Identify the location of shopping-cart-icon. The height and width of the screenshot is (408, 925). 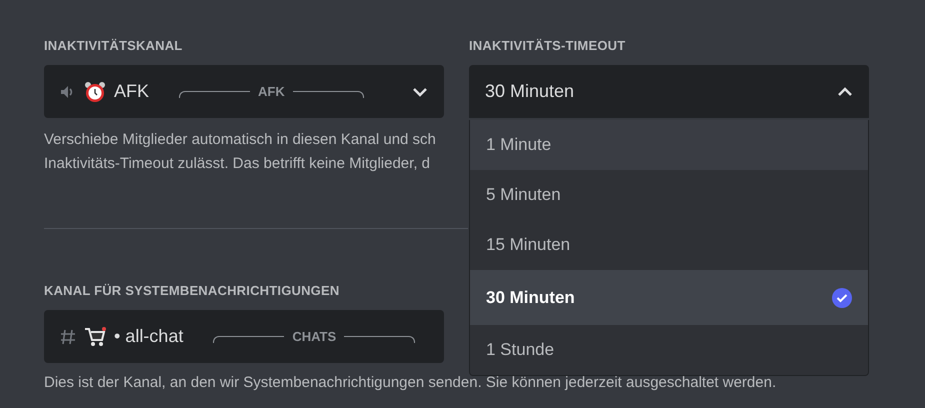
(95, 336).